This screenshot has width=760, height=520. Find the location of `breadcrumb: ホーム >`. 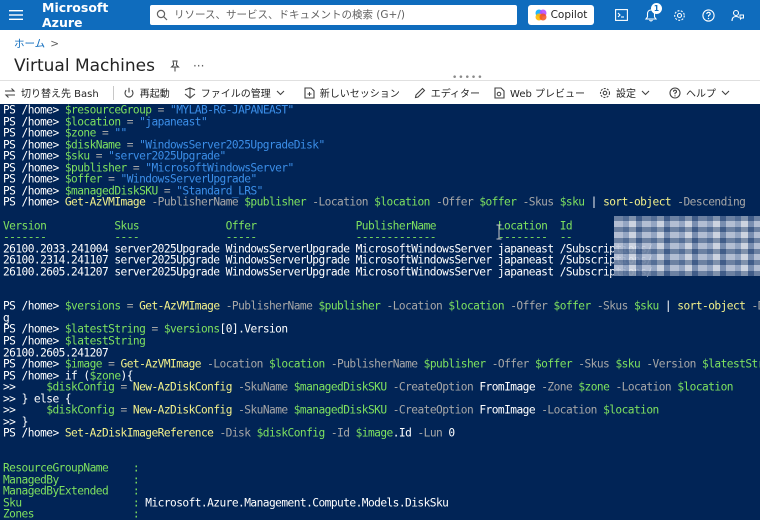

breadcrumb: ホーム > is located at coordinates (36, 43).